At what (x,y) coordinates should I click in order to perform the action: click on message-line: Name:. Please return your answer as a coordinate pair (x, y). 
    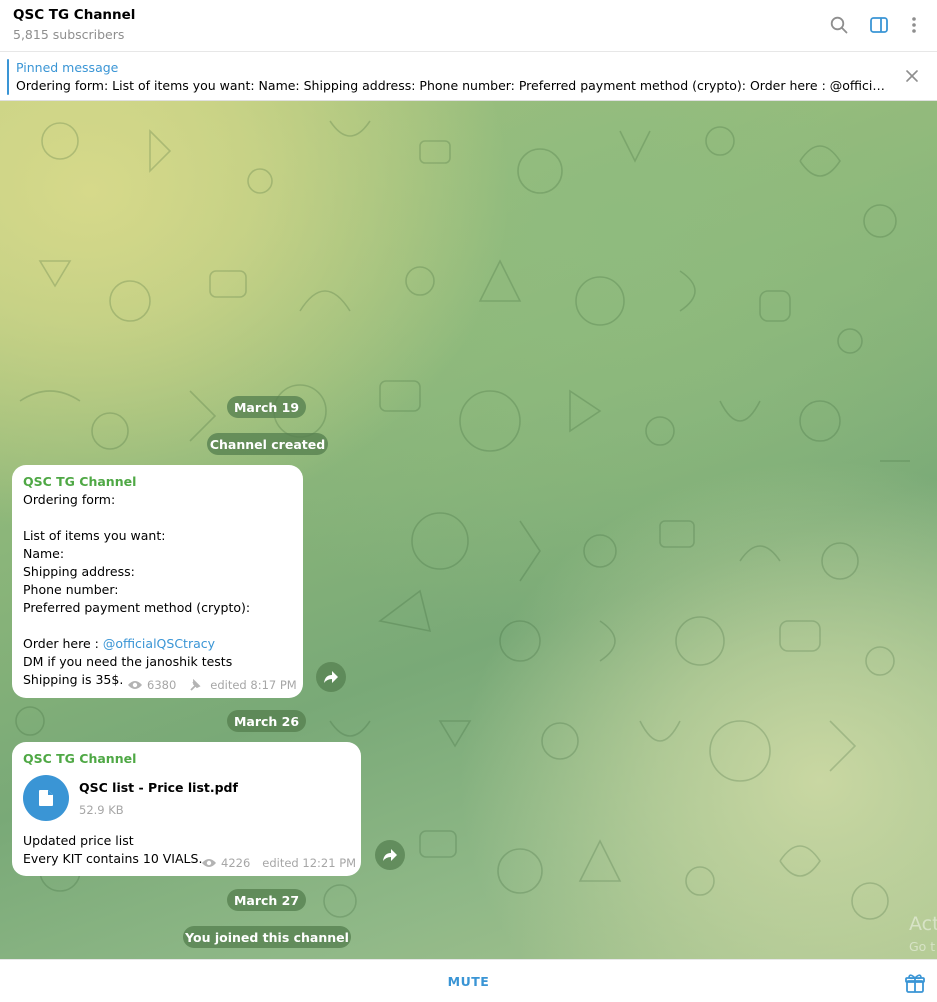
    Looking at the image, I should click on (44, 553).